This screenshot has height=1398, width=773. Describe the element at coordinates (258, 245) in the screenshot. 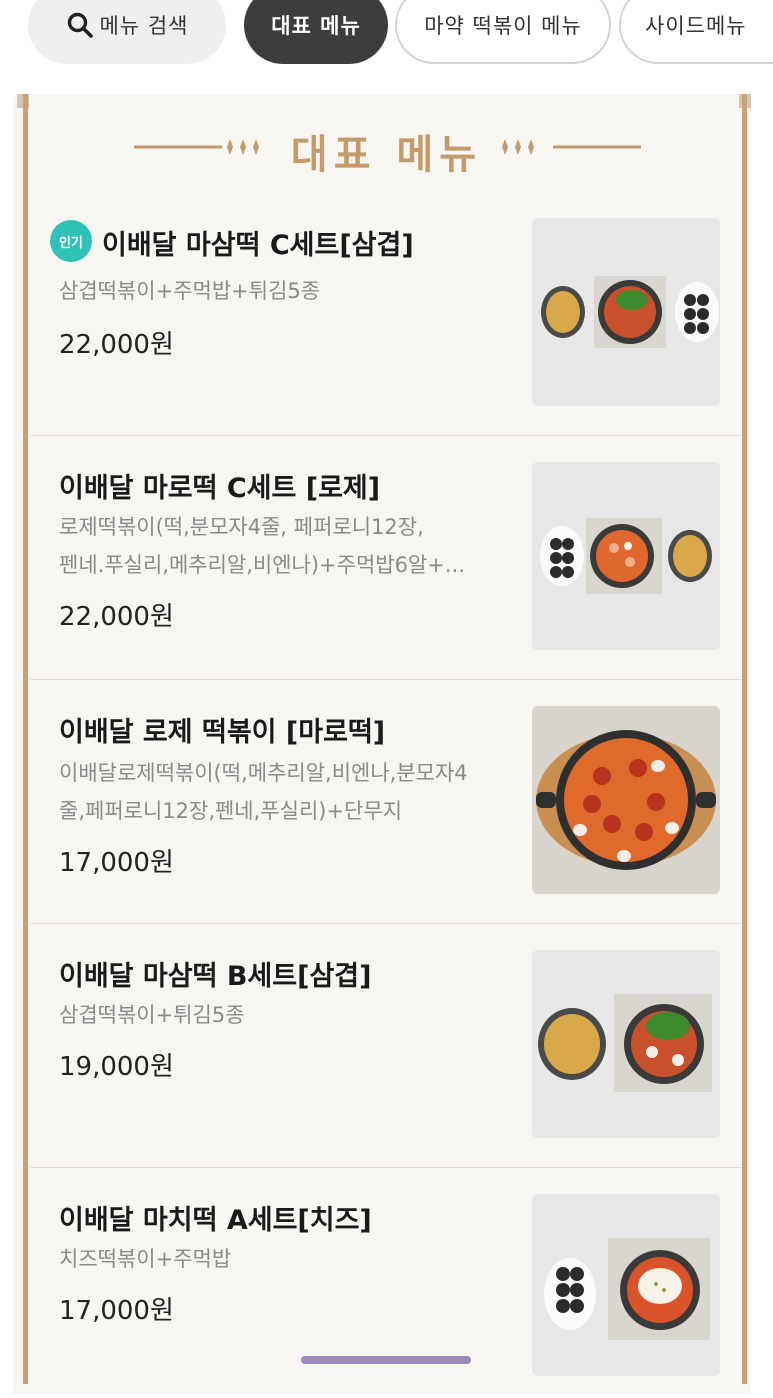

I see `menu-item-name: 이배달 마삼떡 C세트[삼겹]` at that location.